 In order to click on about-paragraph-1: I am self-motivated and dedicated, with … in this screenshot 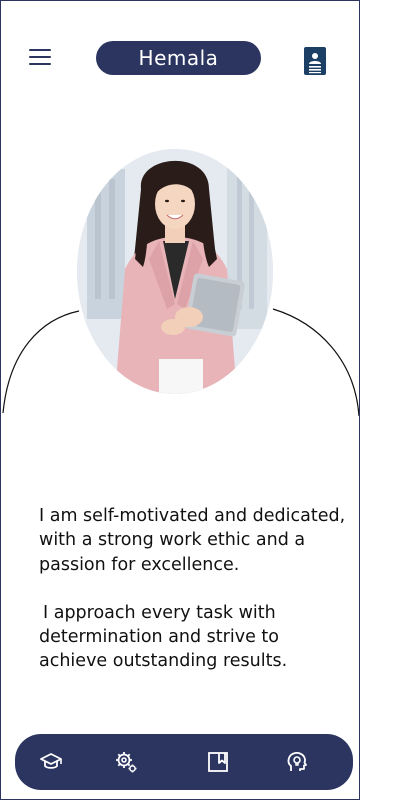, I will do `click(192, 540)`.